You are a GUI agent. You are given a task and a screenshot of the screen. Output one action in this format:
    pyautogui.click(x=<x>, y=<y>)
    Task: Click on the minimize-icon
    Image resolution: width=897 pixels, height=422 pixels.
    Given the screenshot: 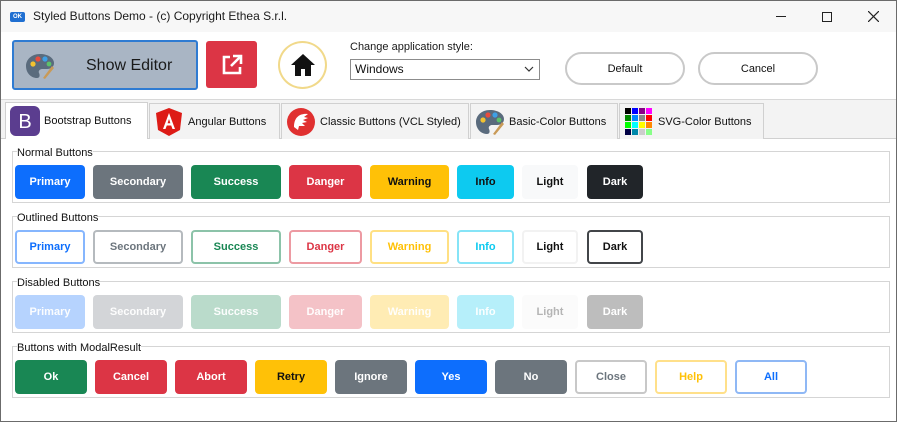 What is the action you would take?
    pyautogui.click(x=781, y=16)
    